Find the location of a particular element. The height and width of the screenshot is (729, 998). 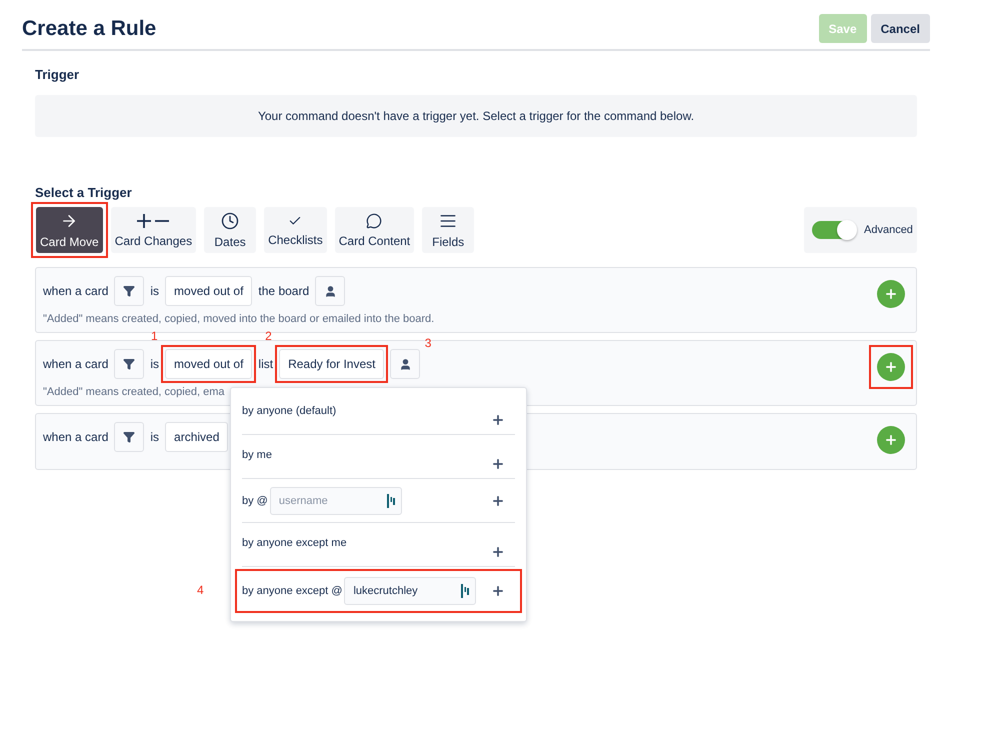

rule-hint: "Added" means created, copied, moved into the board or emailed into the board. is located at coordinates (238, 319).